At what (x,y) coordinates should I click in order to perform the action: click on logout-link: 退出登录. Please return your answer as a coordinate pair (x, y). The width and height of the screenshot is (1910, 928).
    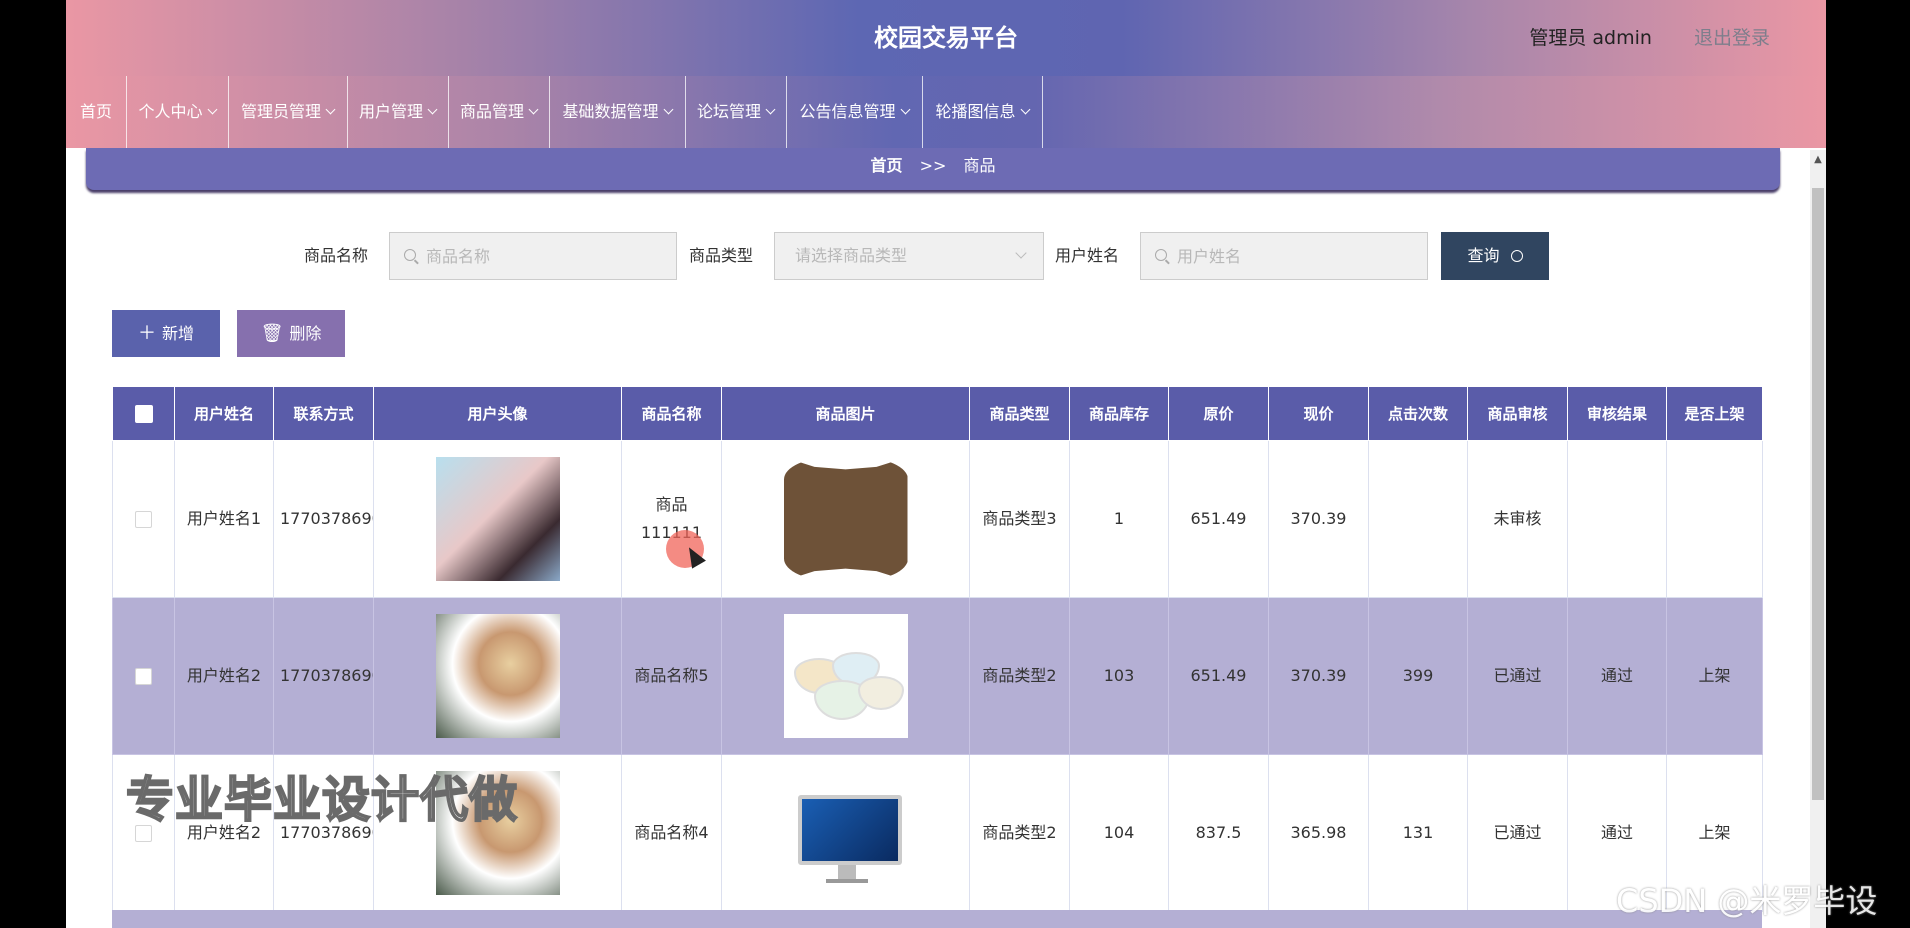
    Looking at the image, I should click on (1732, 38).